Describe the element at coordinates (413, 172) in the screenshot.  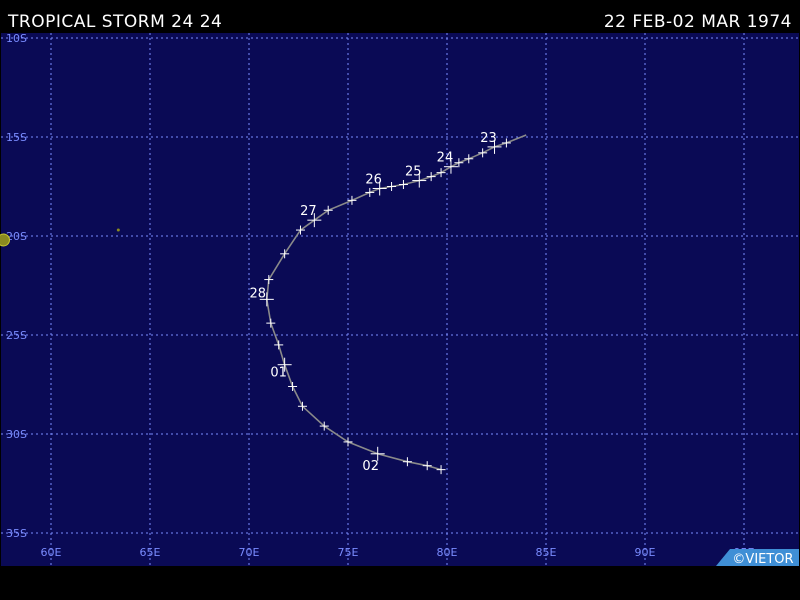
I see `day-label: 25` at that location.